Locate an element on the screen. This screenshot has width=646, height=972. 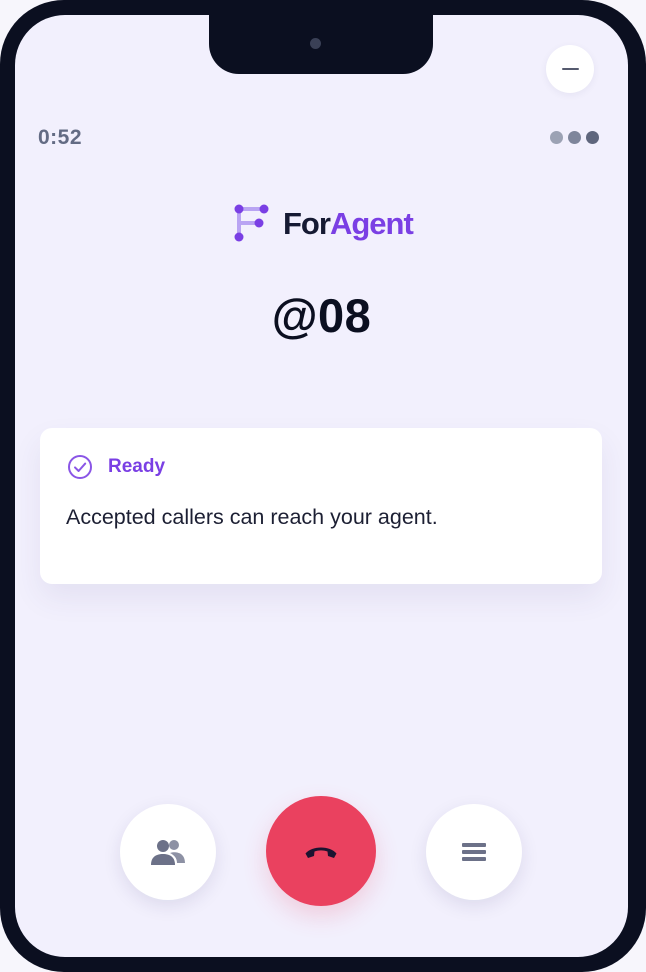
menu-button is located at coordinates (474, 852).